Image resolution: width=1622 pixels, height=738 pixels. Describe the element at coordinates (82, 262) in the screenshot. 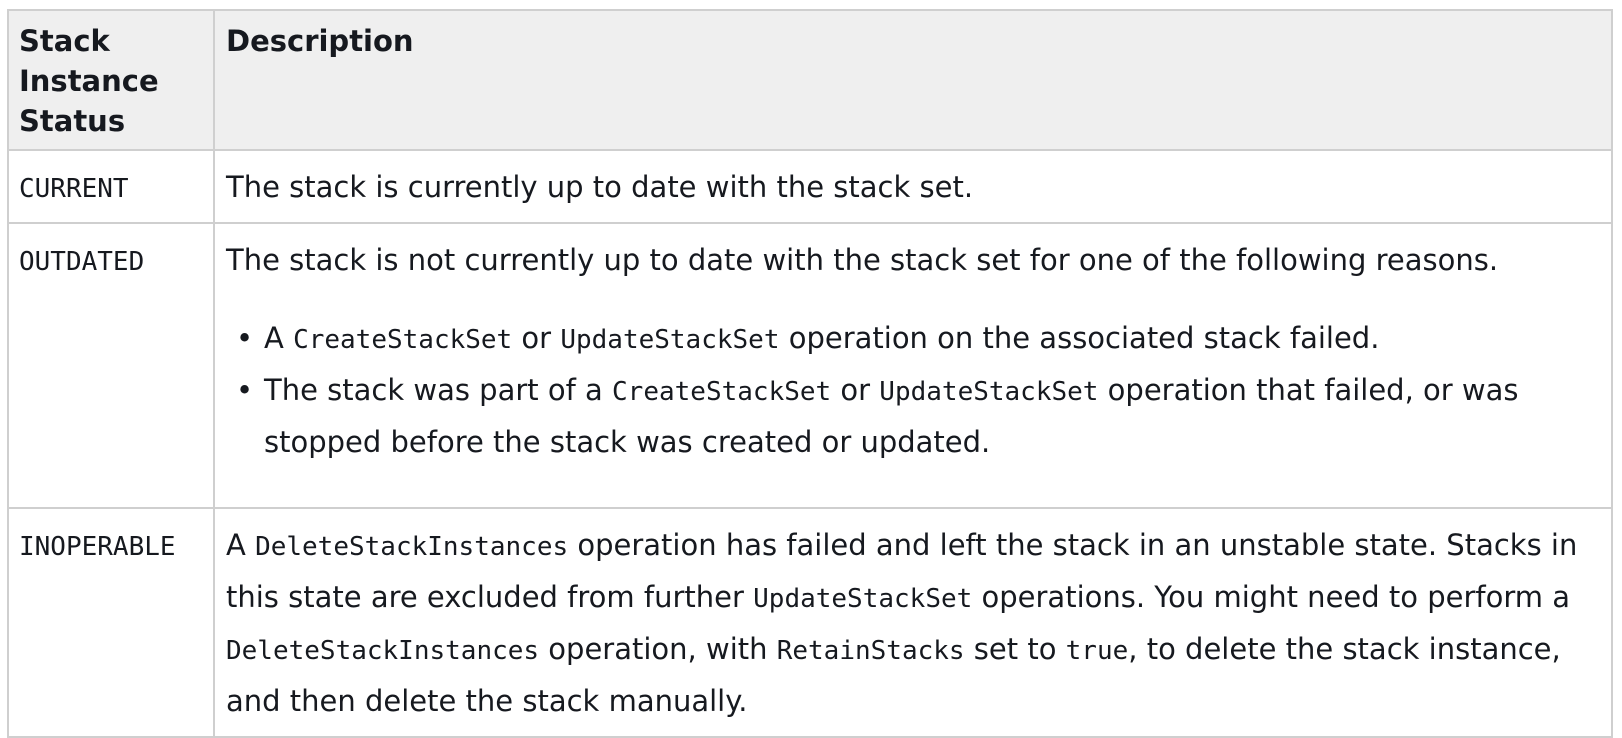

I see `status-code: OUTDATED` at that location.